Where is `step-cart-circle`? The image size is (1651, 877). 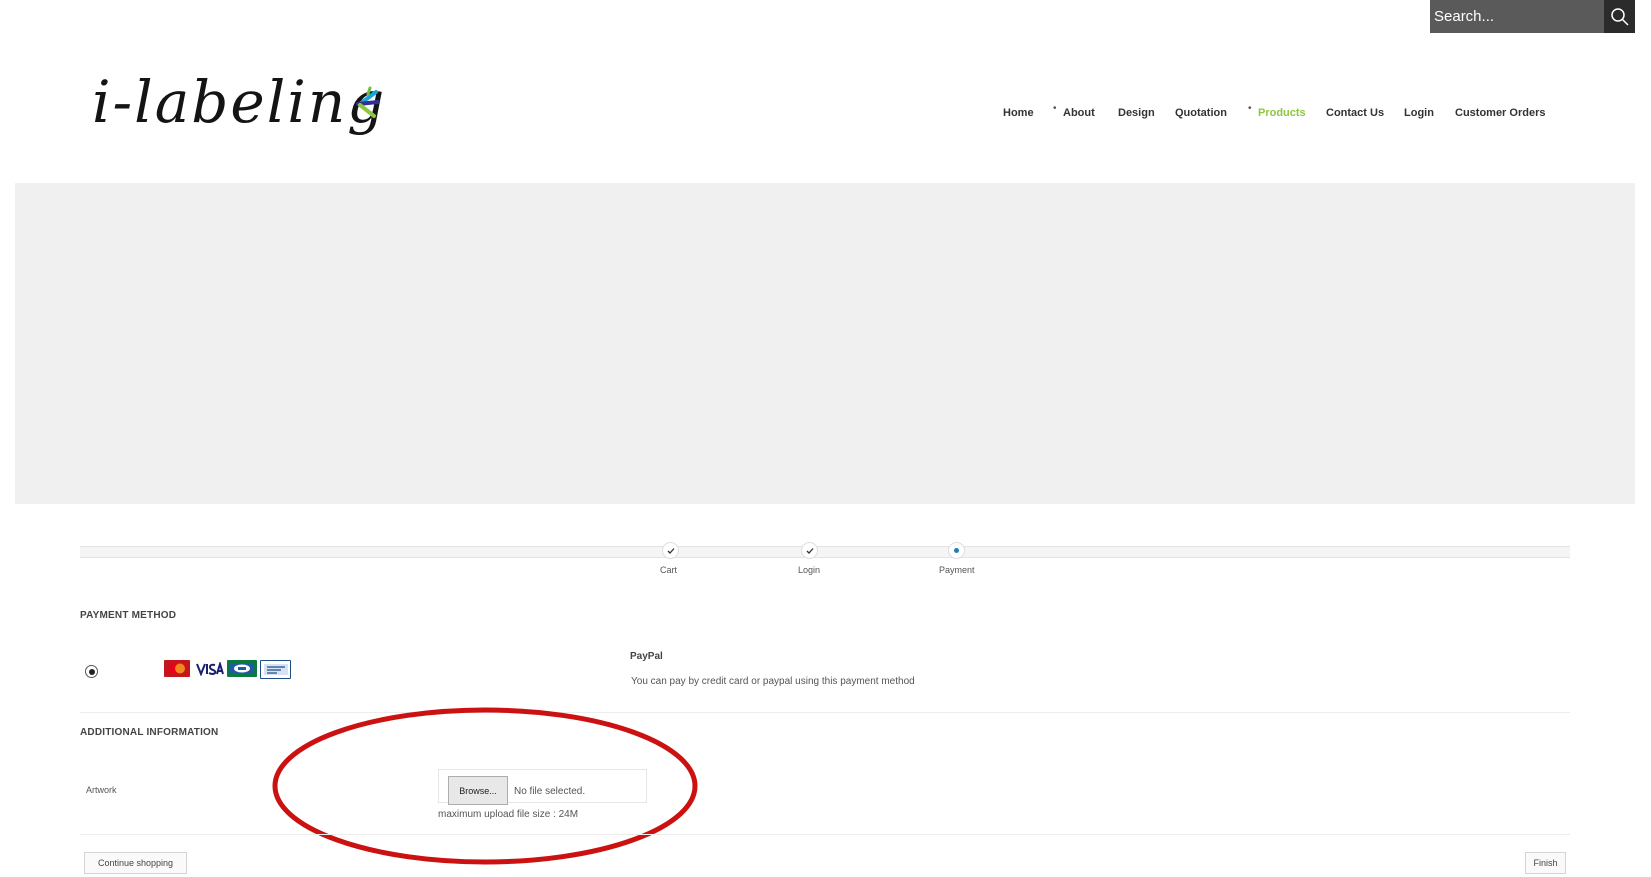 step-cart-circle is located at coordinates (670, 550).